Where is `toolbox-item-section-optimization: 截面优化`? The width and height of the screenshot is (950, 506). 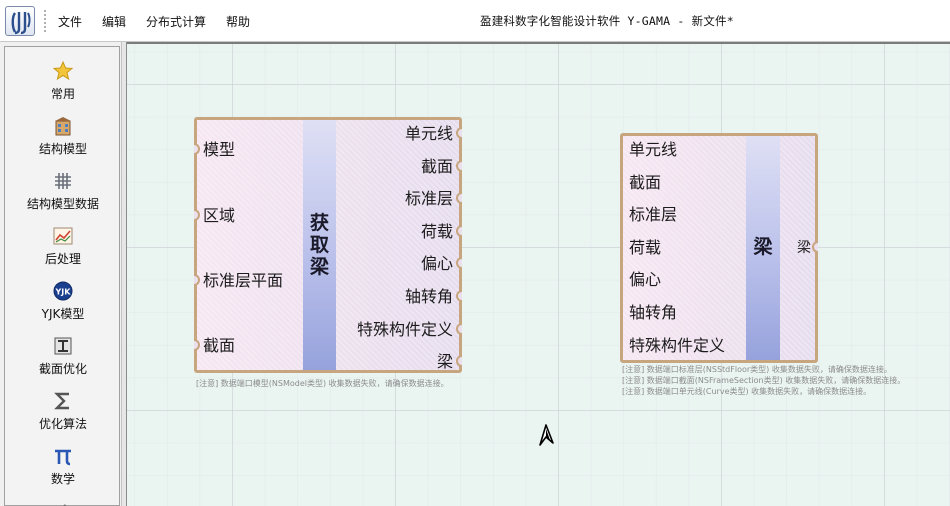 toolbox-item-section-optimization: 截面优化 is located at coordinates (63, 354).